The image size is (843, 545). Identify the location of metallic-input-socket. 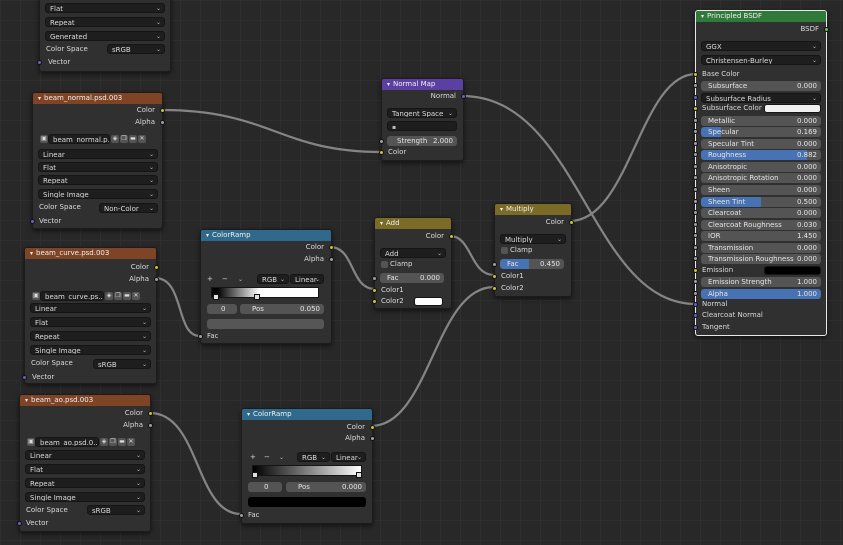
(695, 120).